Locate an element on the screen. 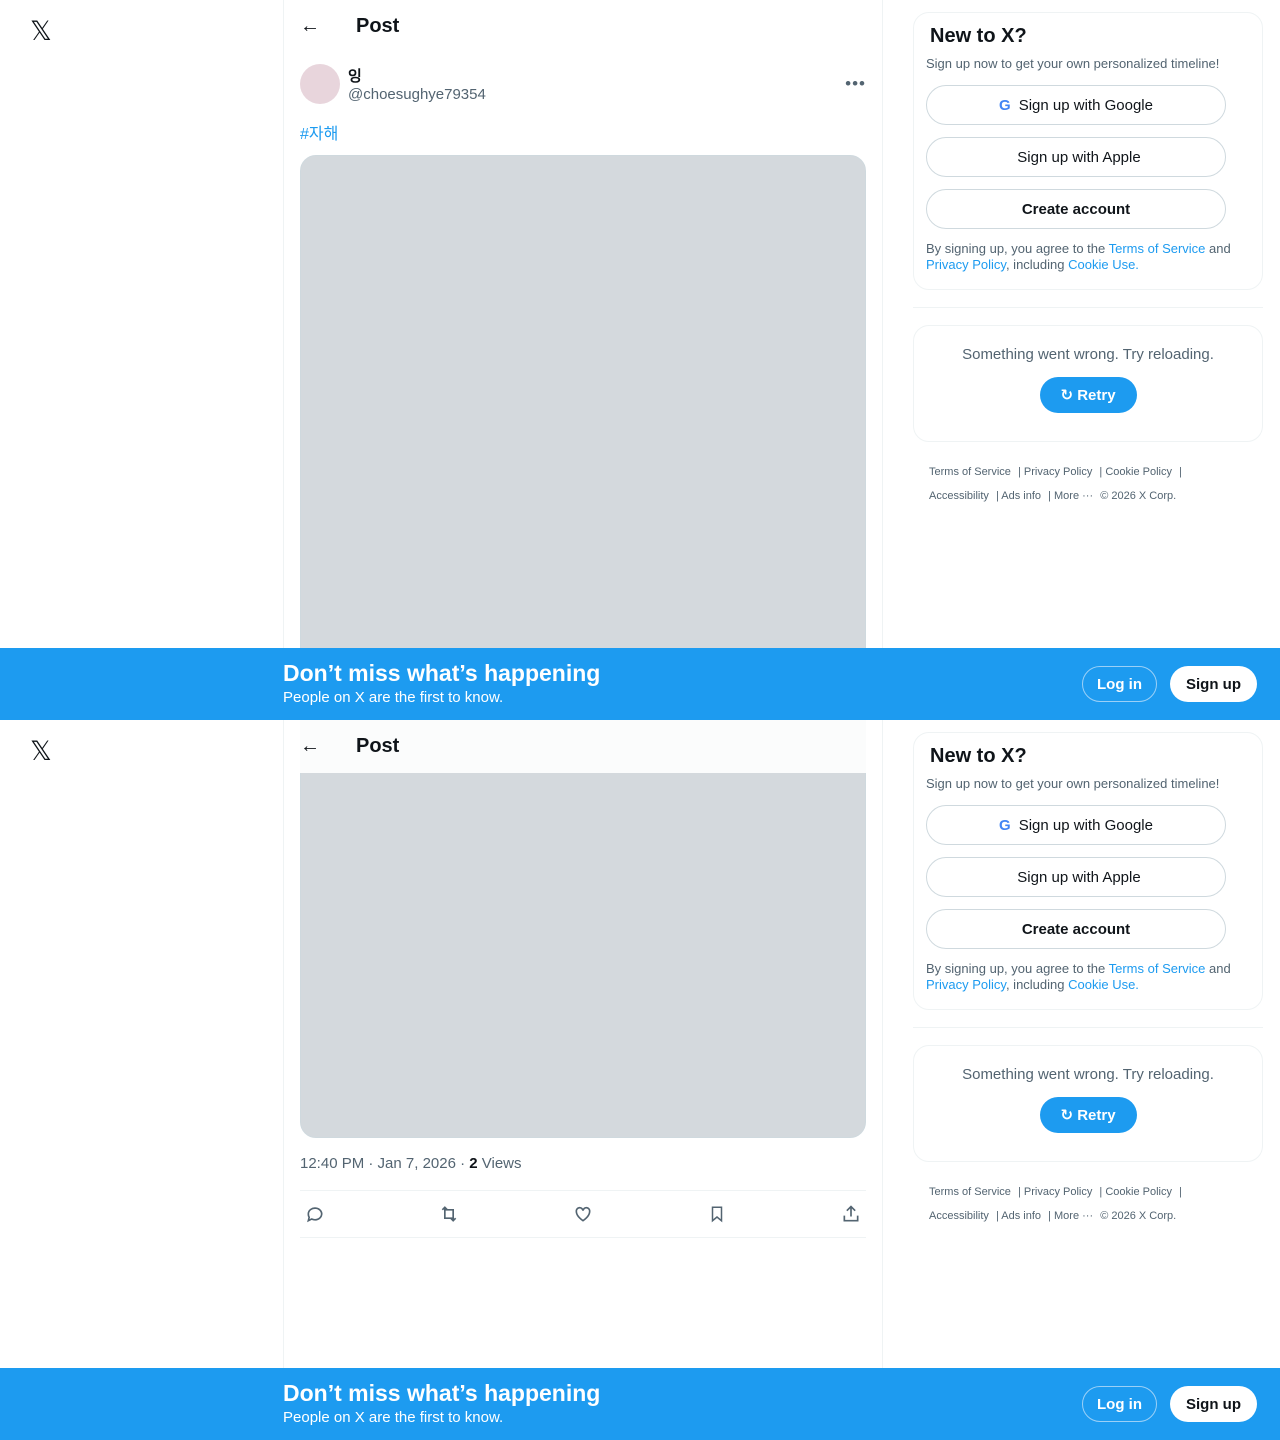 The image size is (1280, 1440). share-icon is located at coordinates (851, 1214).